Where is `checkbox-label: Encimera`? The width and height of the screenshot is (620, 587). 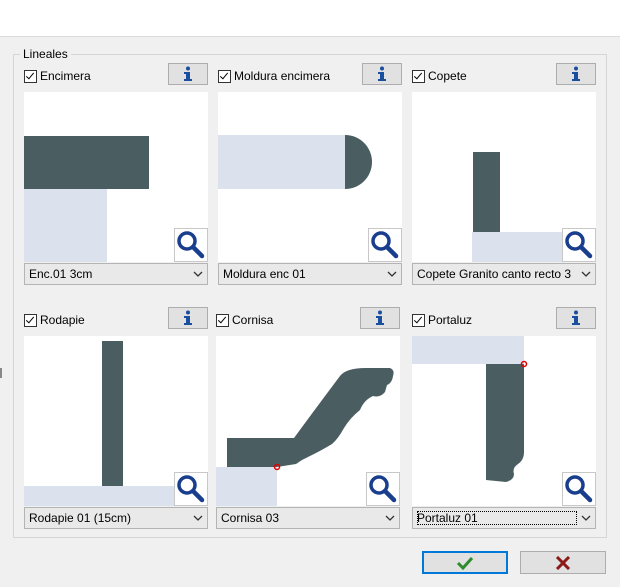
checkbox-label: Encimera is located at coordinates (65, 76).